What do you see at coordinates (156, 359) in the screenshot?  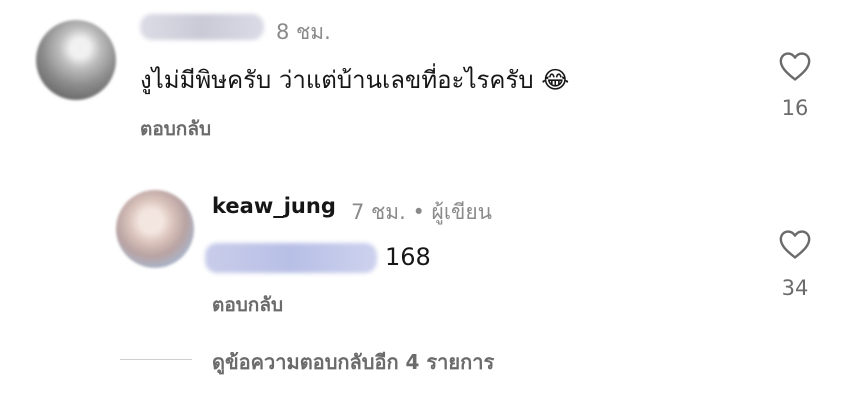 I see `divider` at bounding box center [156, 359].